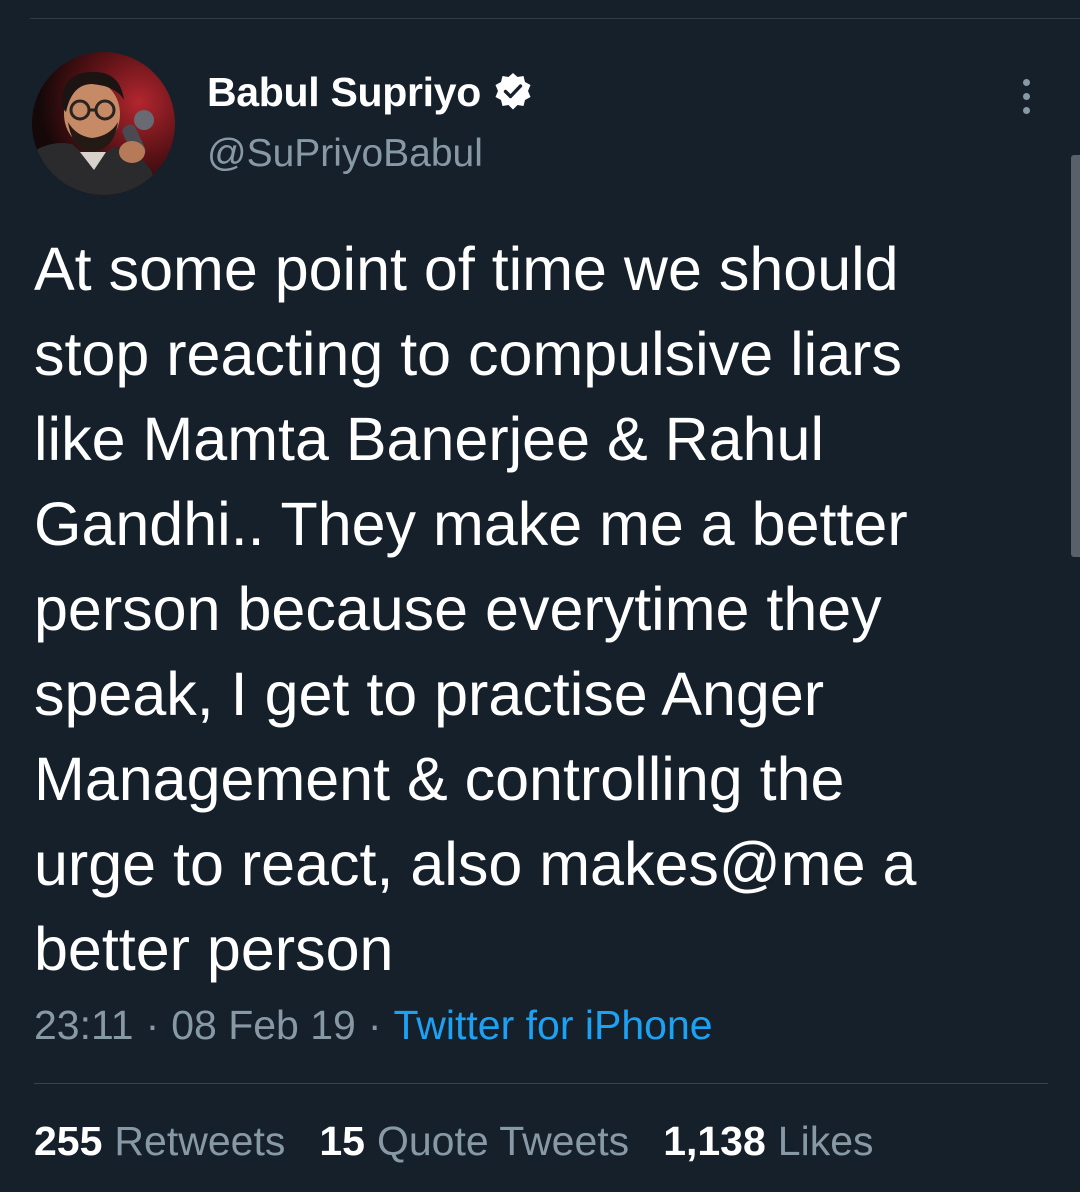 The image size is (1080, 1192). What do you see at coordinates (68, 1141) in the screenshot?
I see `retweets-count: 255` at bounding box center [68, 1141].